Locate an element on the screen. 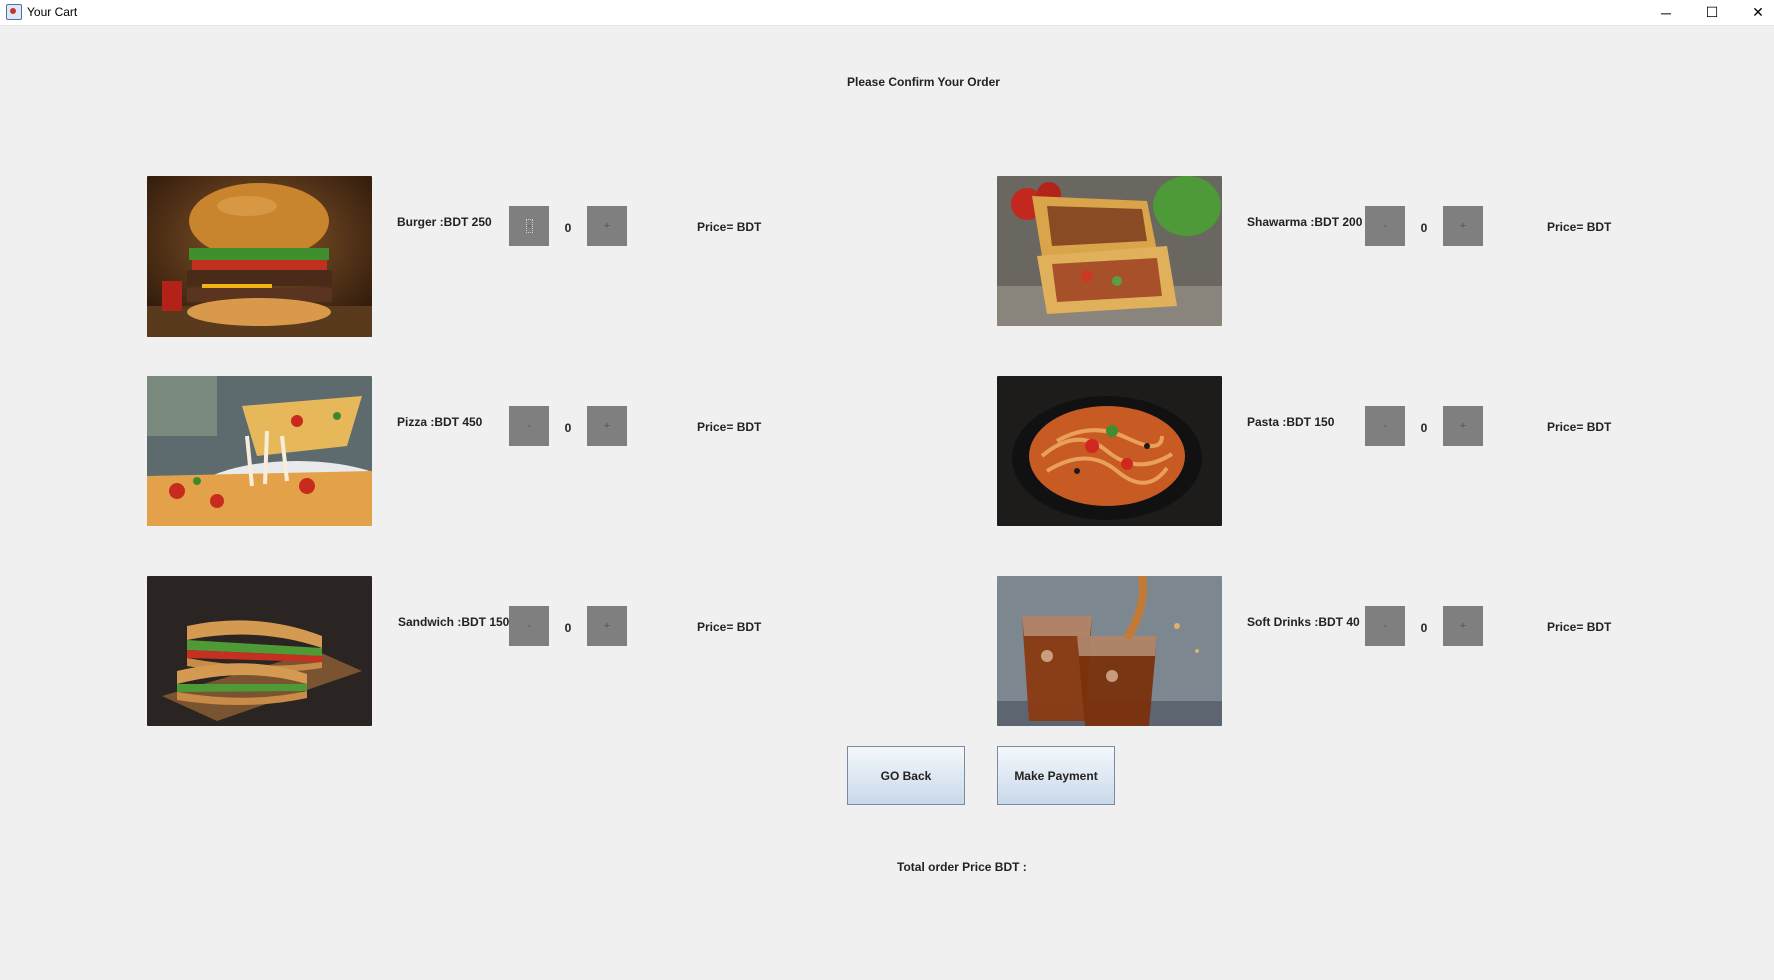 The height and width of the screenshot is (980, 1774). minimize-icon: ─ is located at coordinates (1666, 12).